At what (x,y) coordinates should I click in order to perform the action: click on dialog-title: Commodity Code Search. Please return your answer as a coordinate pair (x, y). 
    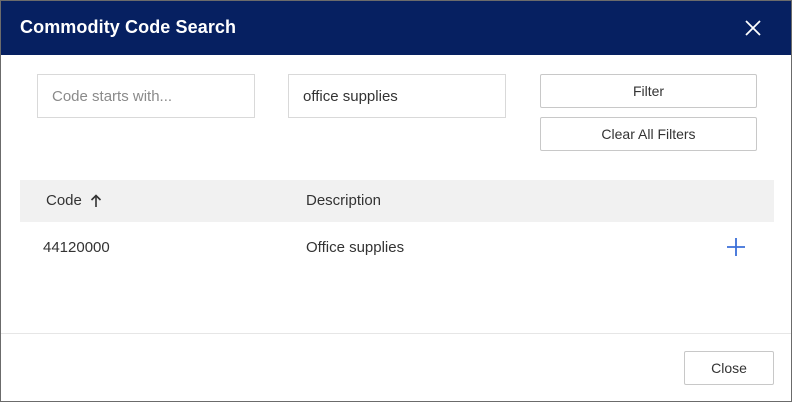
    Looking at the image, I should click on (128, 27).